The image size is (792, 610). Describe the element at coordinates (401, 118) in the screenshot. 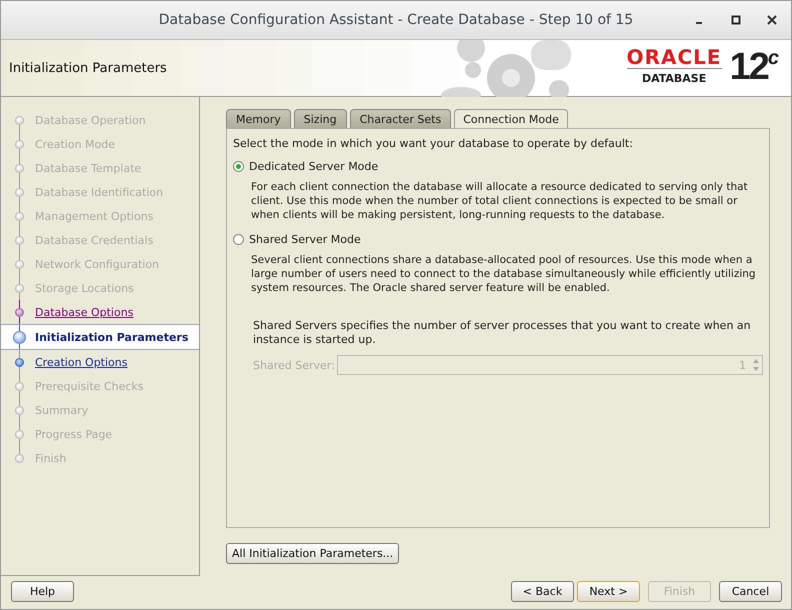

I see `tab: Character Sets` at that location.